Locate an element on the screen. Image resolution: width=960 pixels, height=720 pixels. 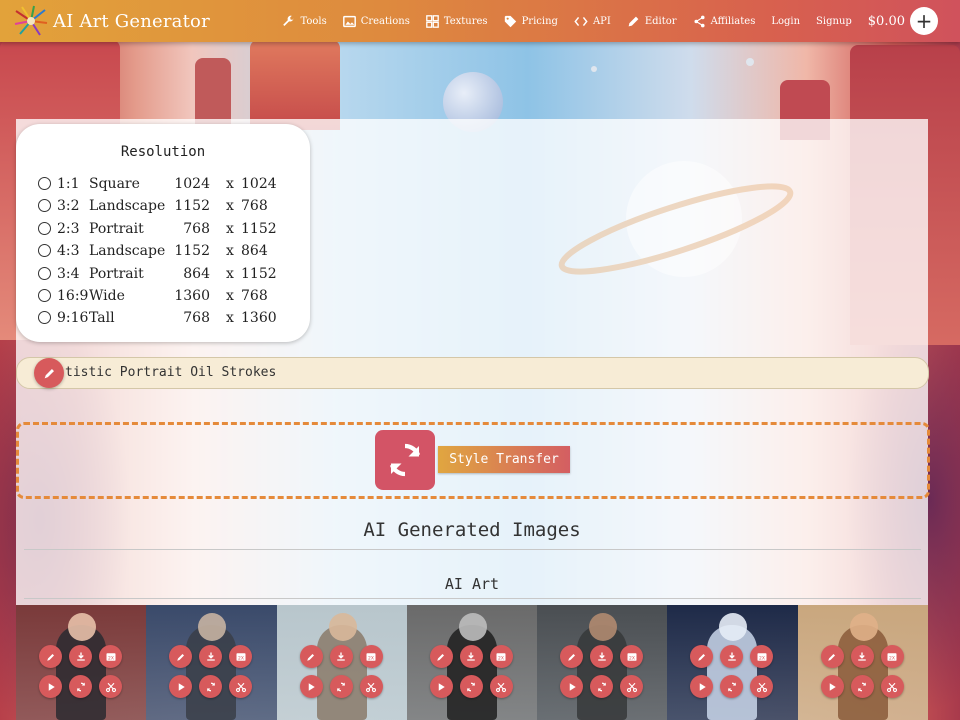
aspect-ratio: 1:1 is located at coordinates (68, 184).